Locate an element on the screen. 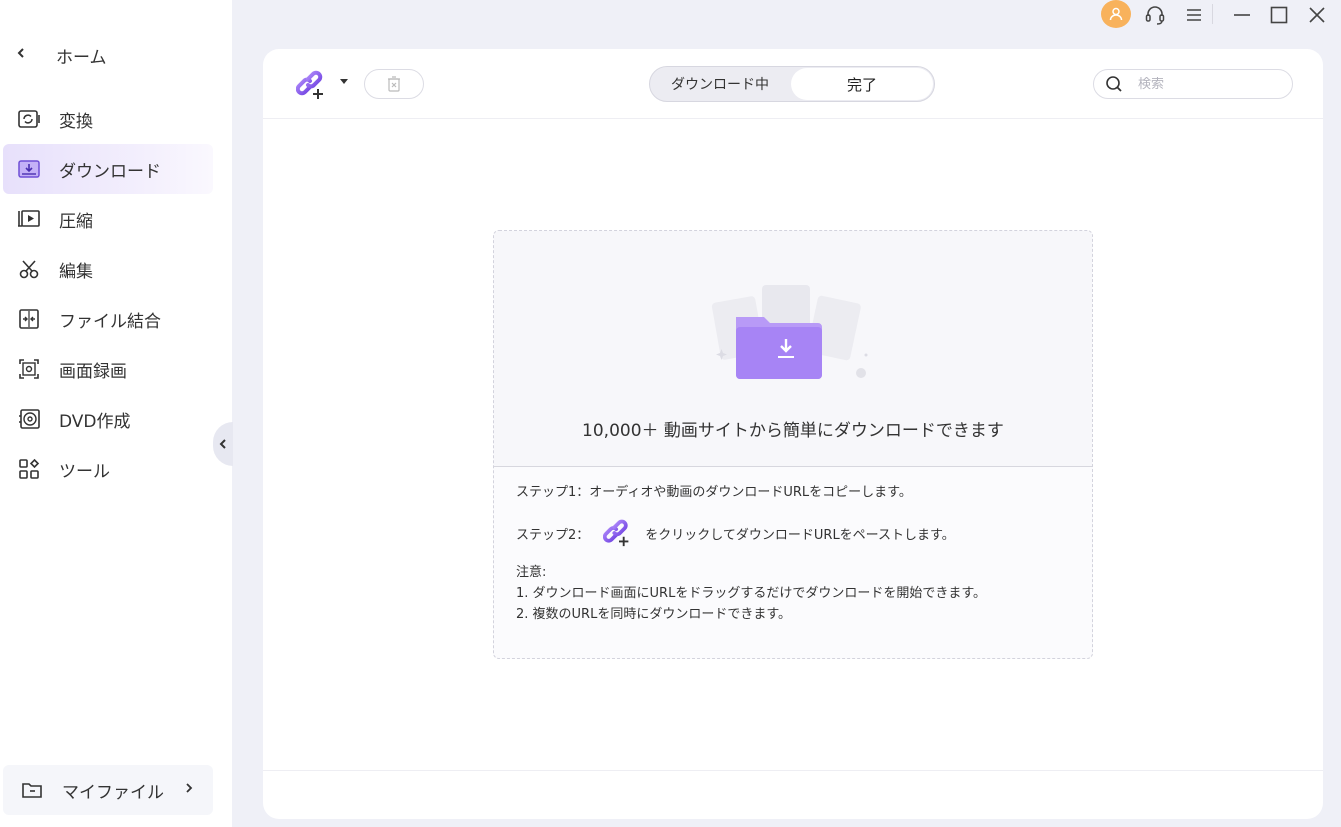 The height and width of the screenshot is (827, 1341). user-icon is located at coordinates (1116, 14).